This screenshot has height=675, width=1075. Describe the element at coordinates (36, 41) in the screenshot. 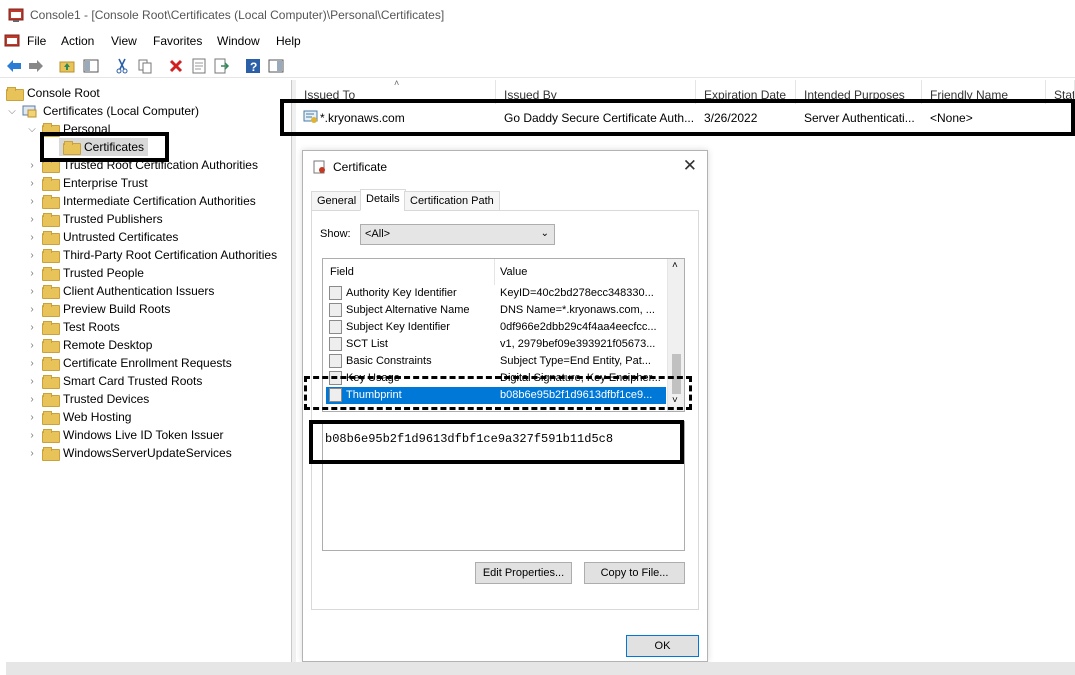

I see `menu-file: File` at that location.